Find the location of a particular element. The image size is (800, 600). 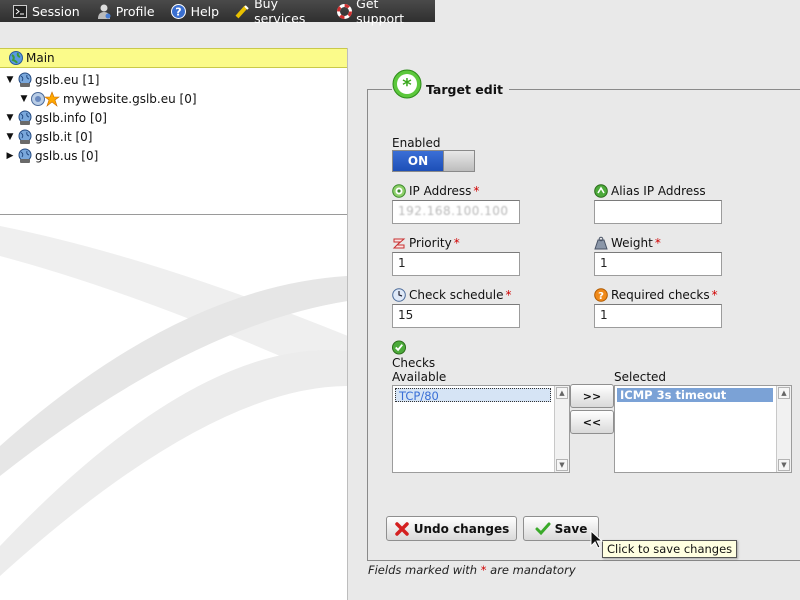

menu-buy-services-label: Buy services is located at coordinates (280, 13).